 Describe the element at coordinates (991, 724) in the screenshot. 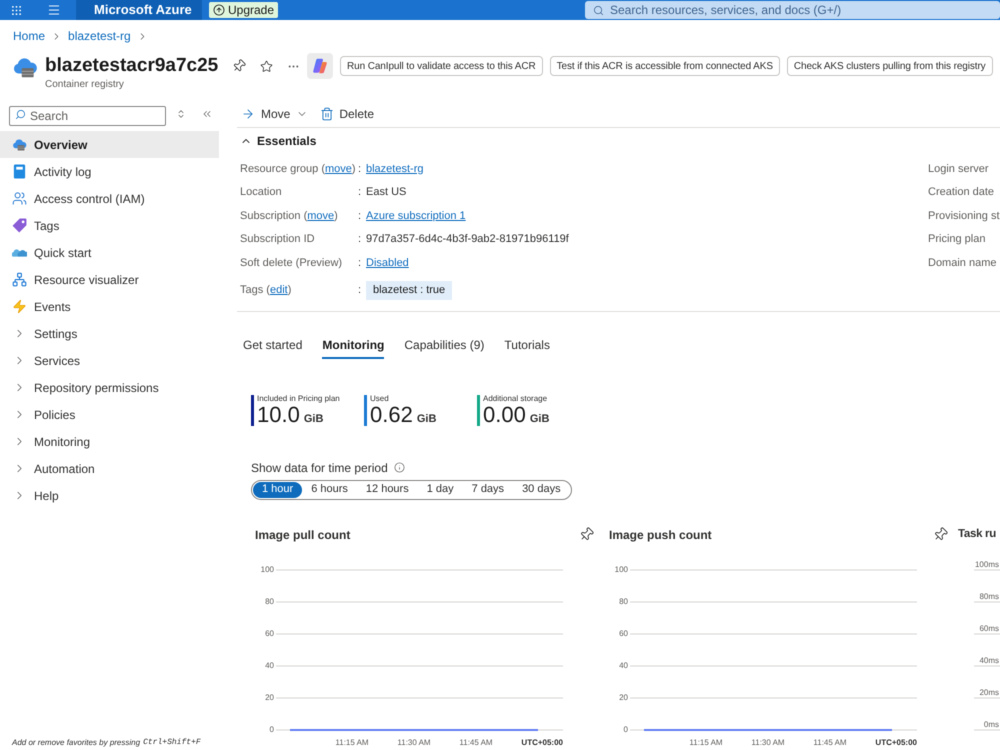

I see `axis-label: 0ms` at that location.